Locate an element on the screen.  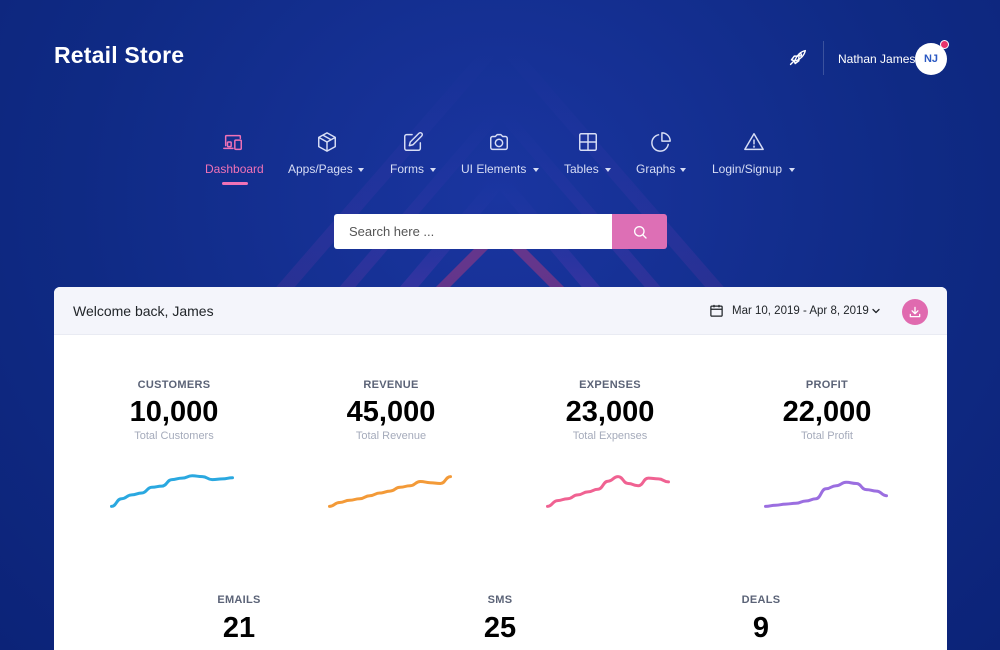
active-indicator is located at coordinates (235, 183).